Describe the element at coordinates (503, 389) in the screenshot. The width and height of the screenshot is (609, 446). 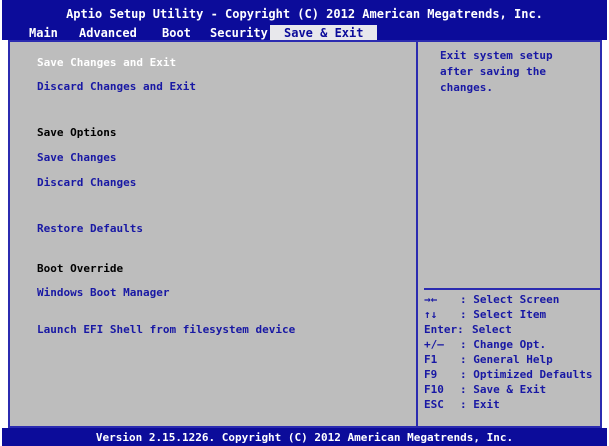
I see `key-description: : Save & Exit` at that location.